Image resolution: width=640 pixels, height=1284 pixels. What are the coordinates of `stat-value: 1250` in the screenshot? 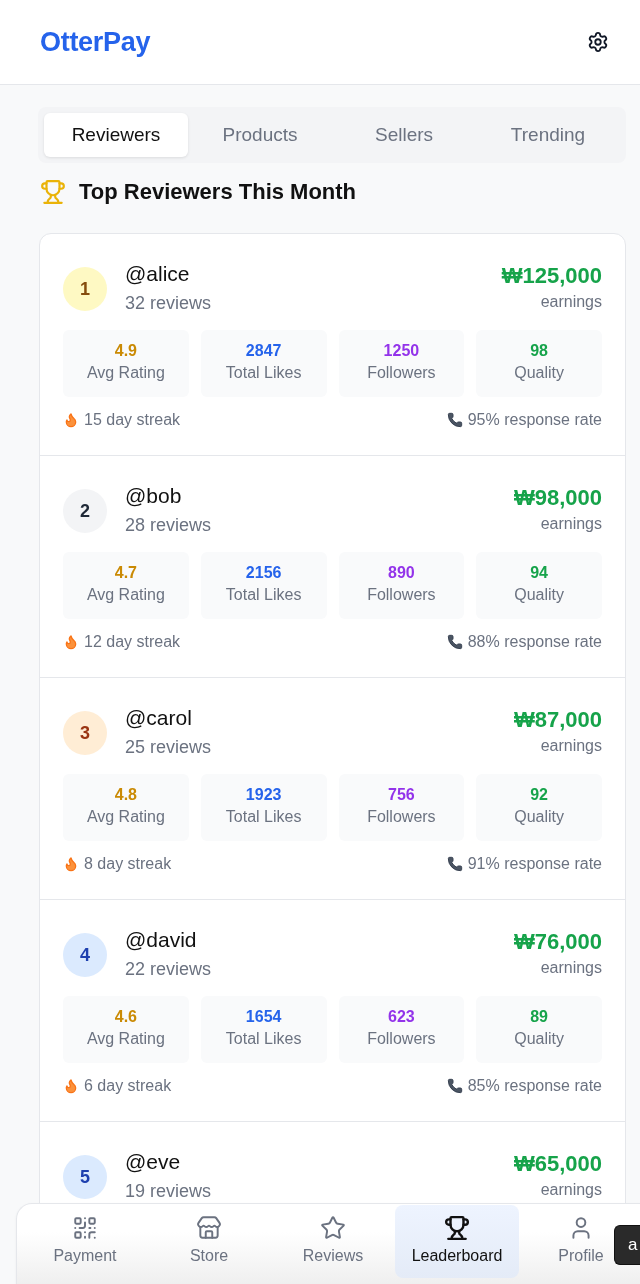 It's located at (401, 351).